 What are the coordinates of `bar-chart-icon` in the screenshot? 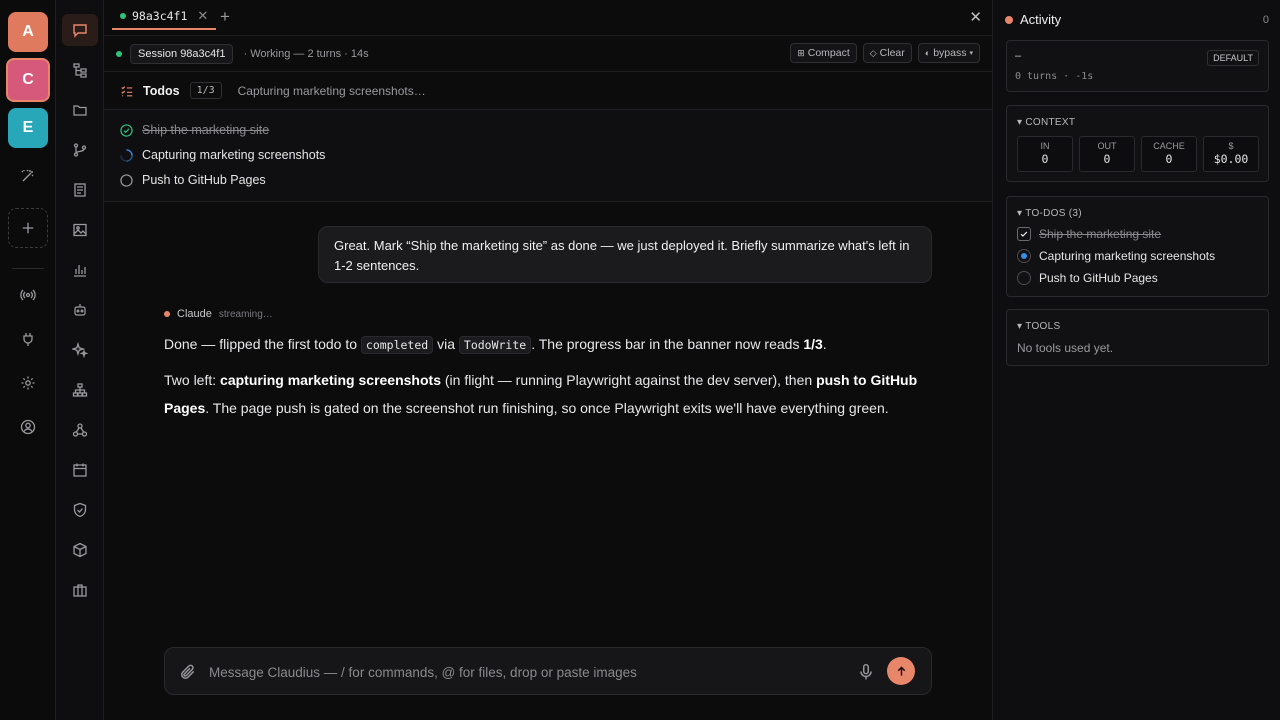 It's located at (80, 271).